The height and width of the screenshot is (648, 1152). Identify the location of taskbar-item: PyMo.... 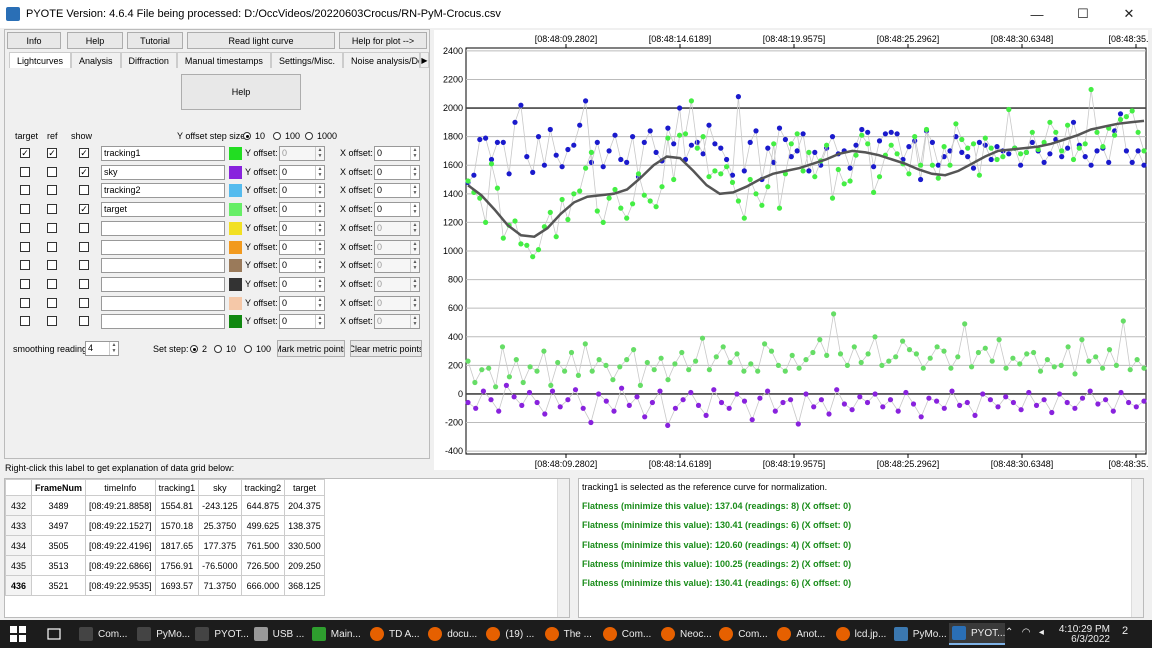
(919, 634).